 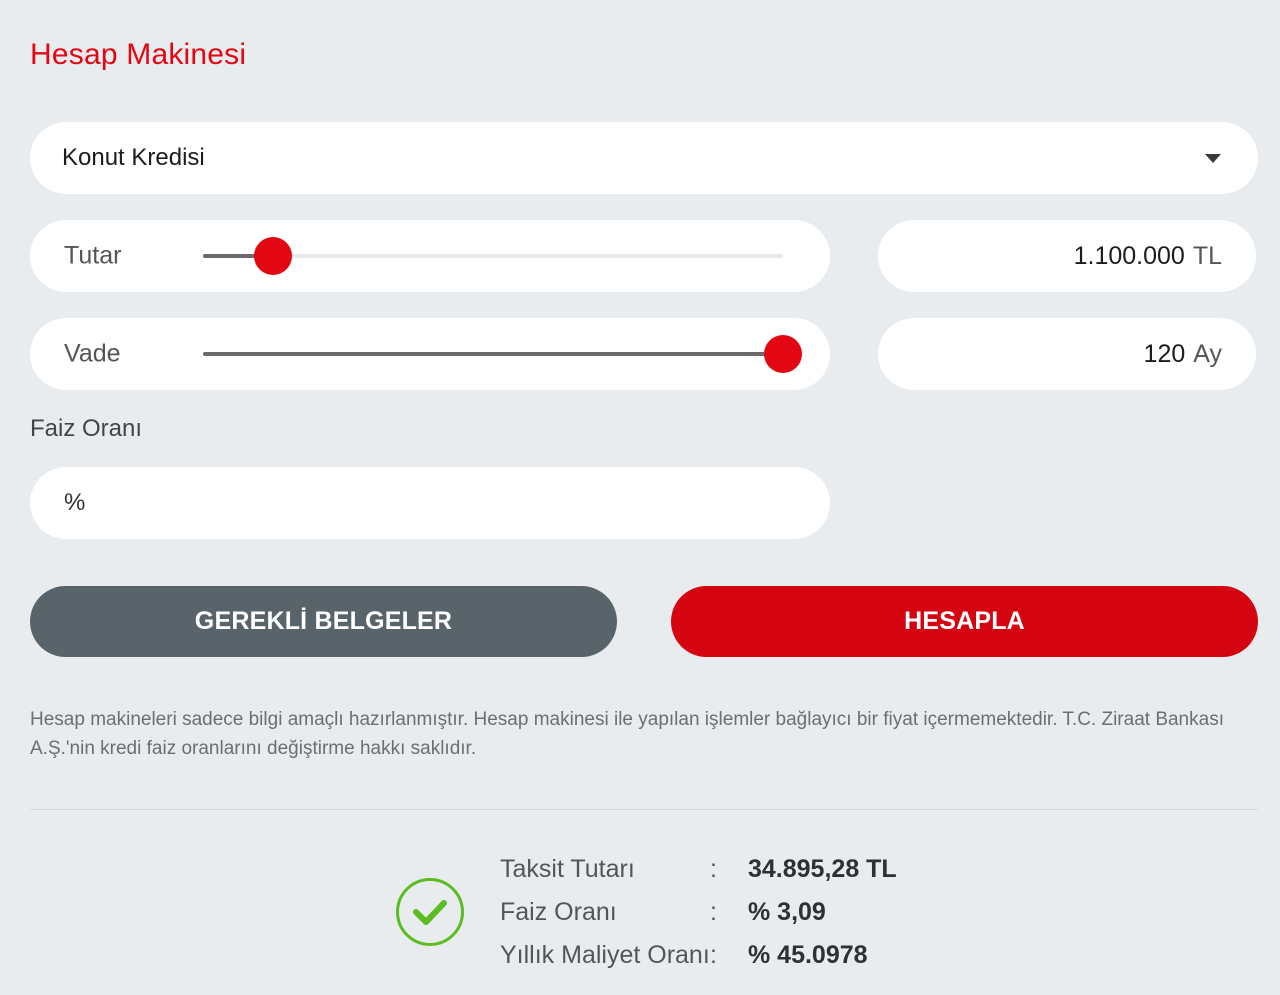 What do you see at coordinates (138, 54) in the screenshot?
I see `page-title: Hesap Makinesi` at bounding box center [138, 54].